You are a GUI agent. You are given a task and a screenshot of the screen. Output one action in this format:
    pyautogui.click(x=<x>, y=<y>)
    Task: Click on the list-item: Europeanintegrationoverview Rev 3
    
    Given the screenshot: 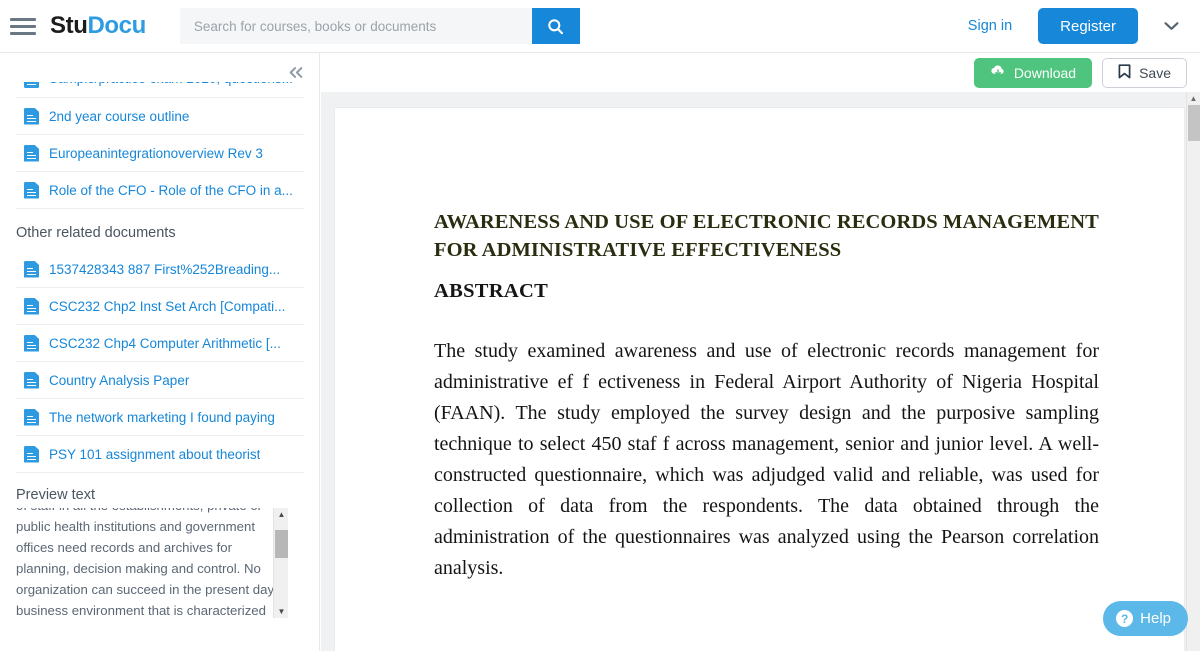 What is the action you would take?
    pyautogui.click(x=160, y=153)
    